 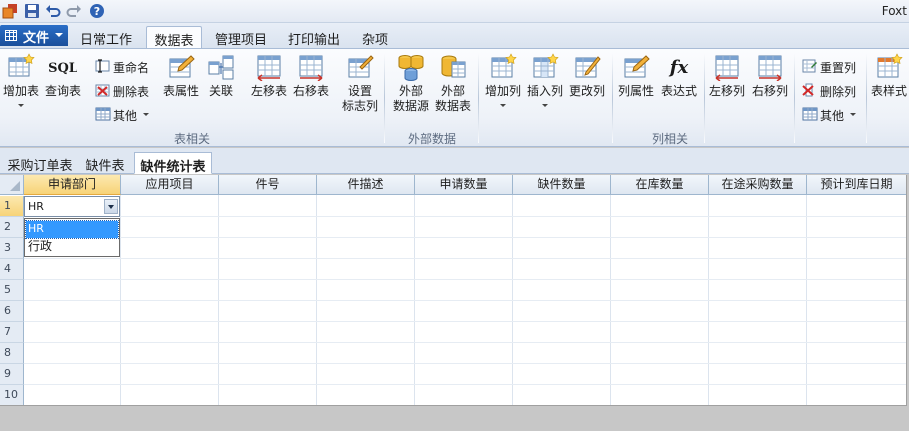 What do you see at coordinates (106, 37) in the screenshot?
I see `tab-daily-work: 日常工作` at bounding box center [106, 37].